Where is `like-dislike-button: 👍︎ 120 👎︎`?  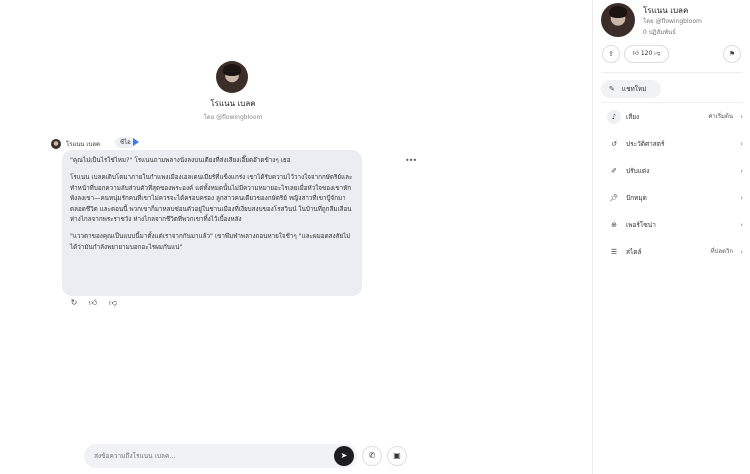 like-dislike-button: 👍︎ 120 👎︎ is located at coordinates (646, 54).